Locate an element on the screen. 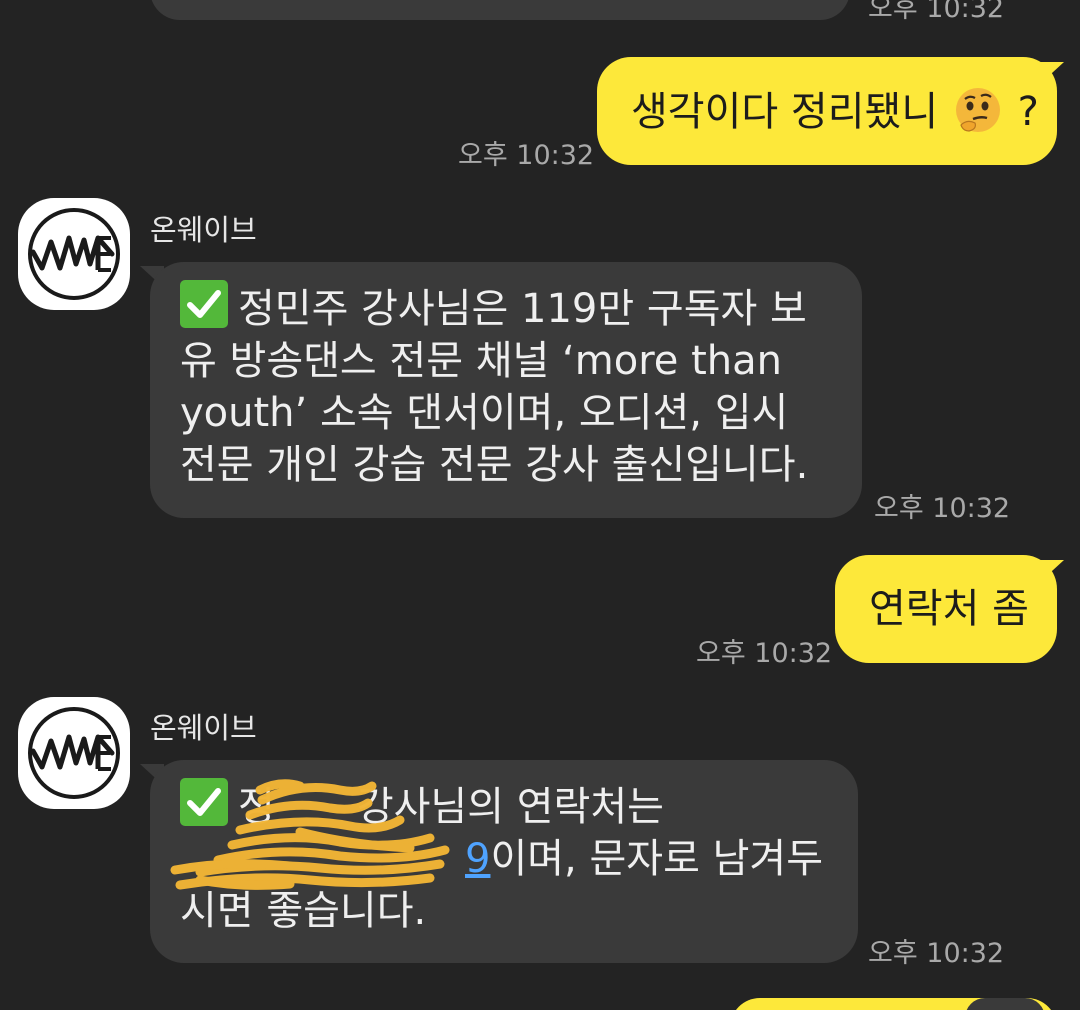 The height and width of the screenshot is (1010, 1080). thinking-face-icon is located at coordinates (978, 110).